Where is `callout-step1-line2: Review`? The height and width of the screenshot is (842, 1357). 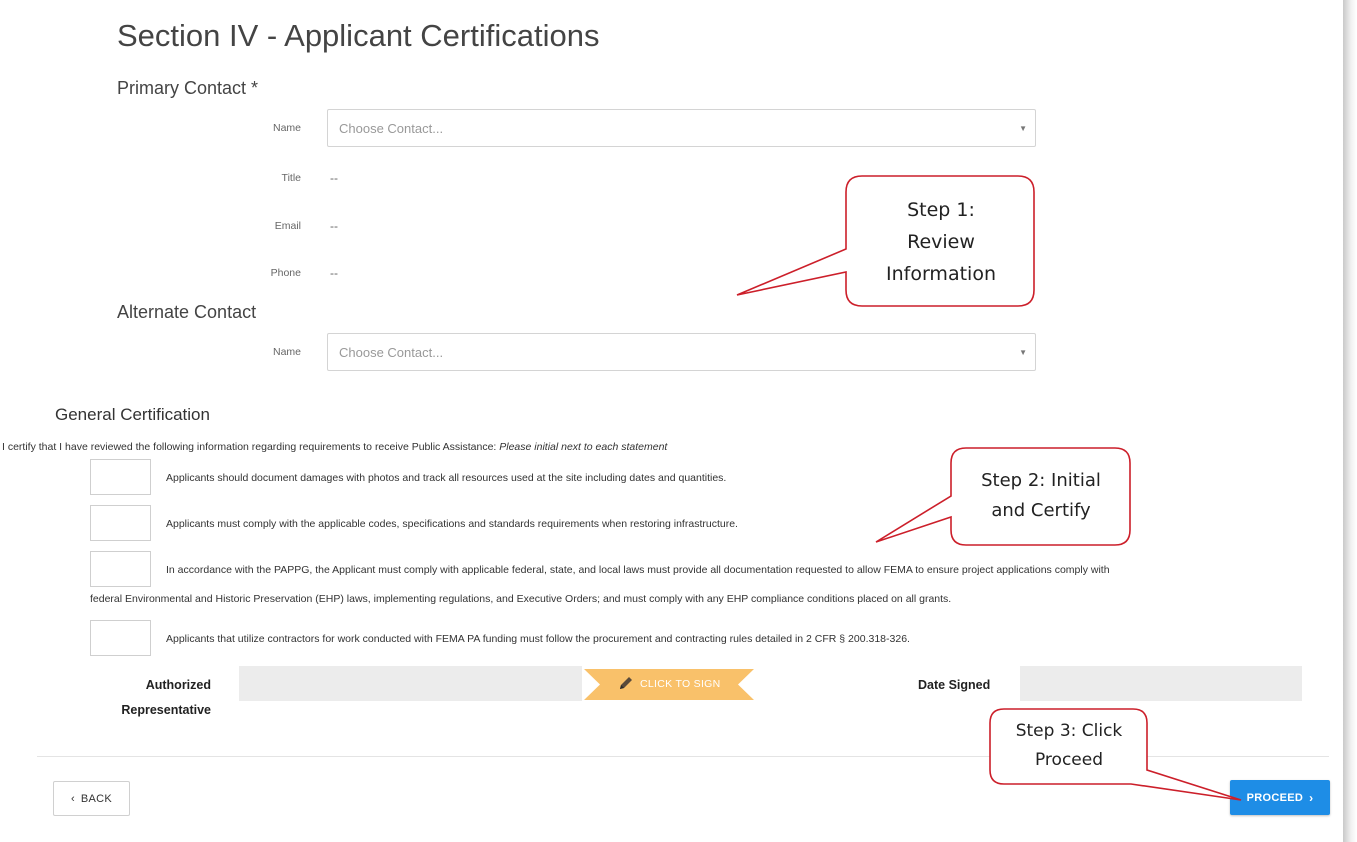
callout-step1-line2: Review is located at coordinates (941, 242).